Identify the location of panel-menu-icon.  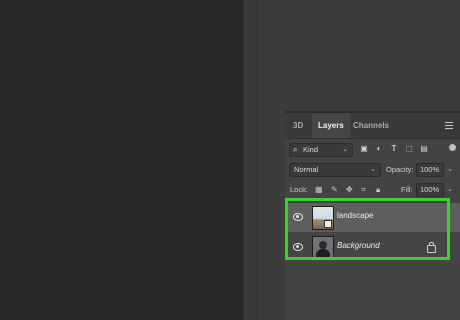
(449, 125).